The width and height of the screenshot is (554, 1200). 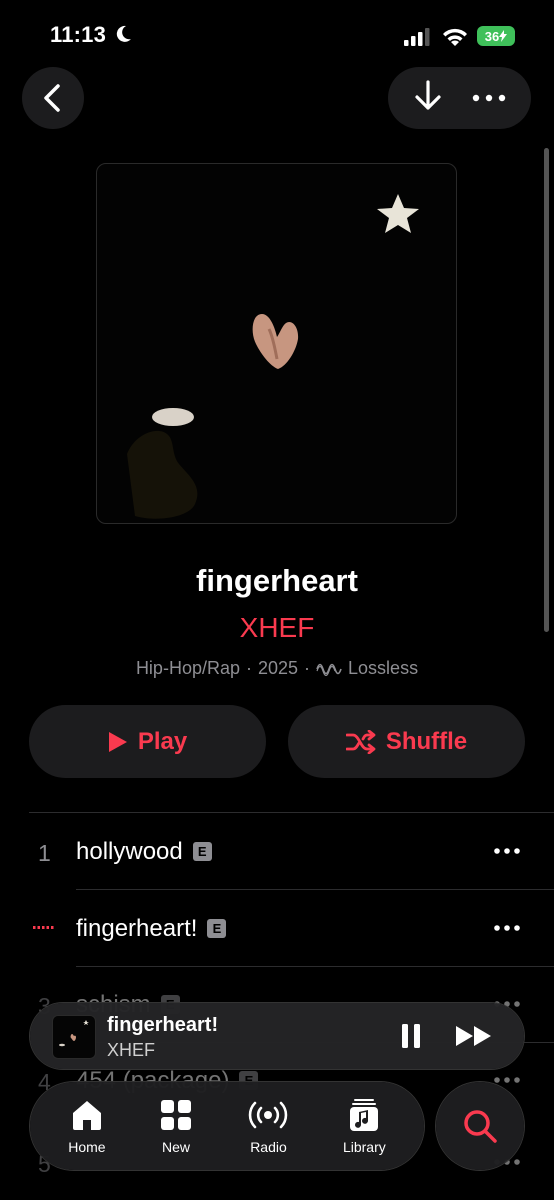 I want to click on moon-icon, so click(x=123, y=33).